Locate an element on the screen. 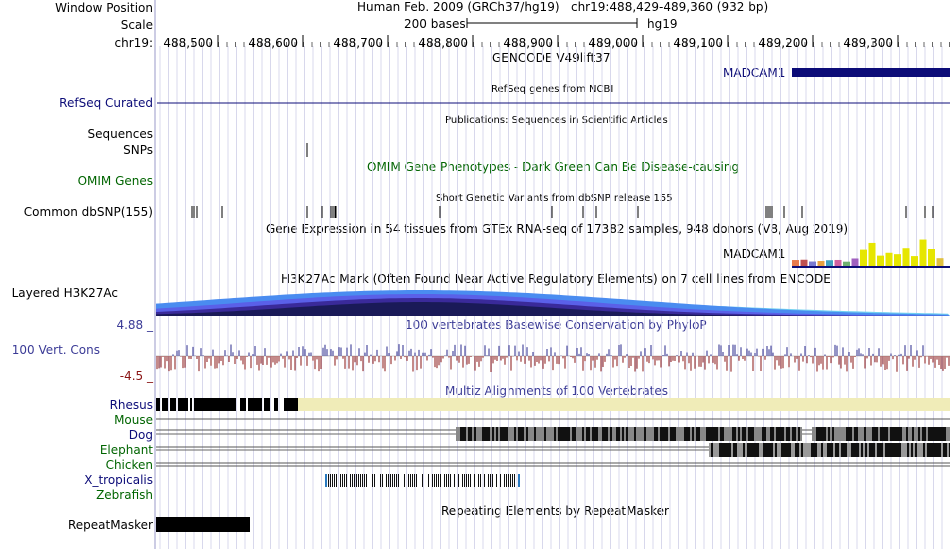 This screenshot has width=950, height=549. ruler-tick-label: 488,600 is located at coordinates (273, 43).